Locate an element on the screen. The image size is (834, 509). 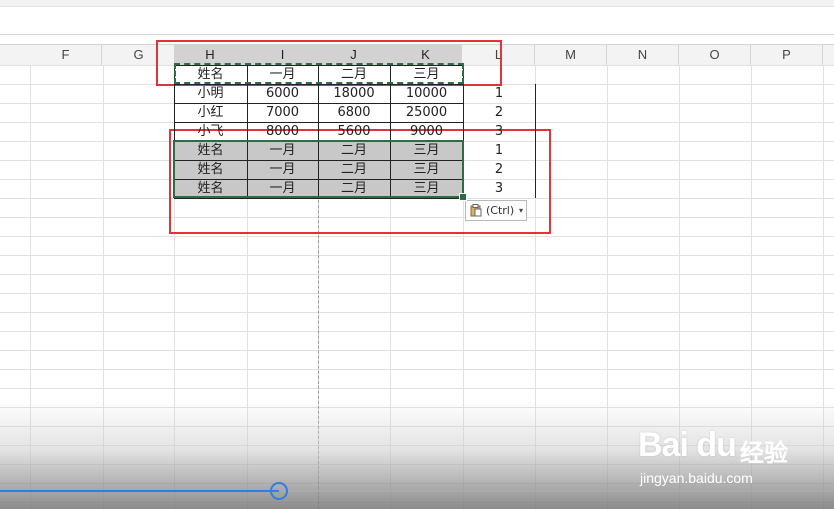
selection-range is located at coordinates (318, 169).